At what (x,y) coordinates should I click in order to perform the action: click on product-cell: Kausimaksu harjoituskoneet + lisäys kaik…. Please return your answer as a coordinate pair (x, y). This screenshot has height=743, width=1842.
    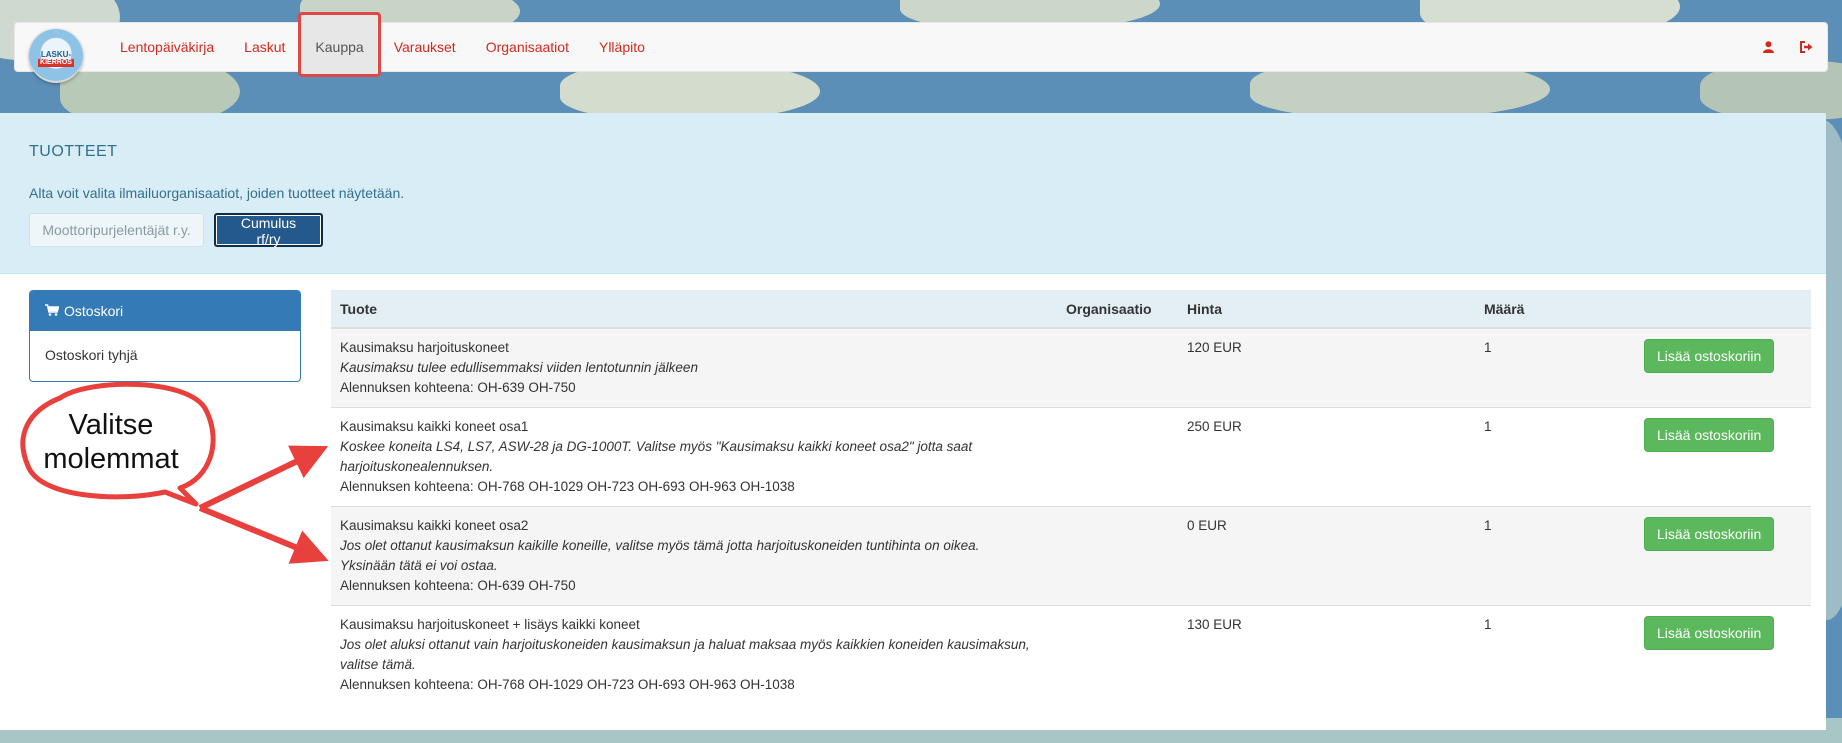
    Looking at the image, I should click on (694, 654).